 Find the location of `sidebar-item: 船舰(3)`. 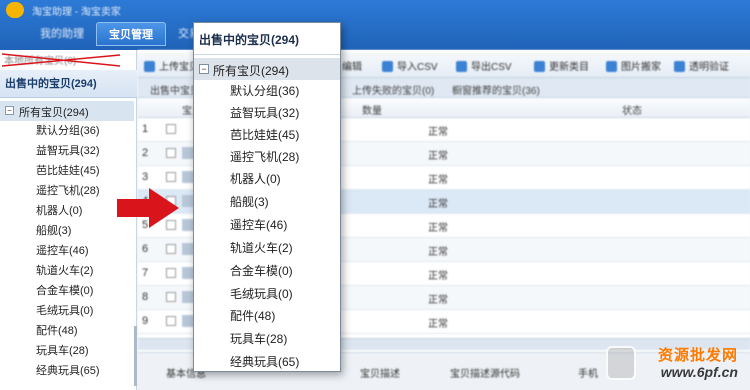

sidebar-item: 船舰(3) is located at coordinates (53, 231).